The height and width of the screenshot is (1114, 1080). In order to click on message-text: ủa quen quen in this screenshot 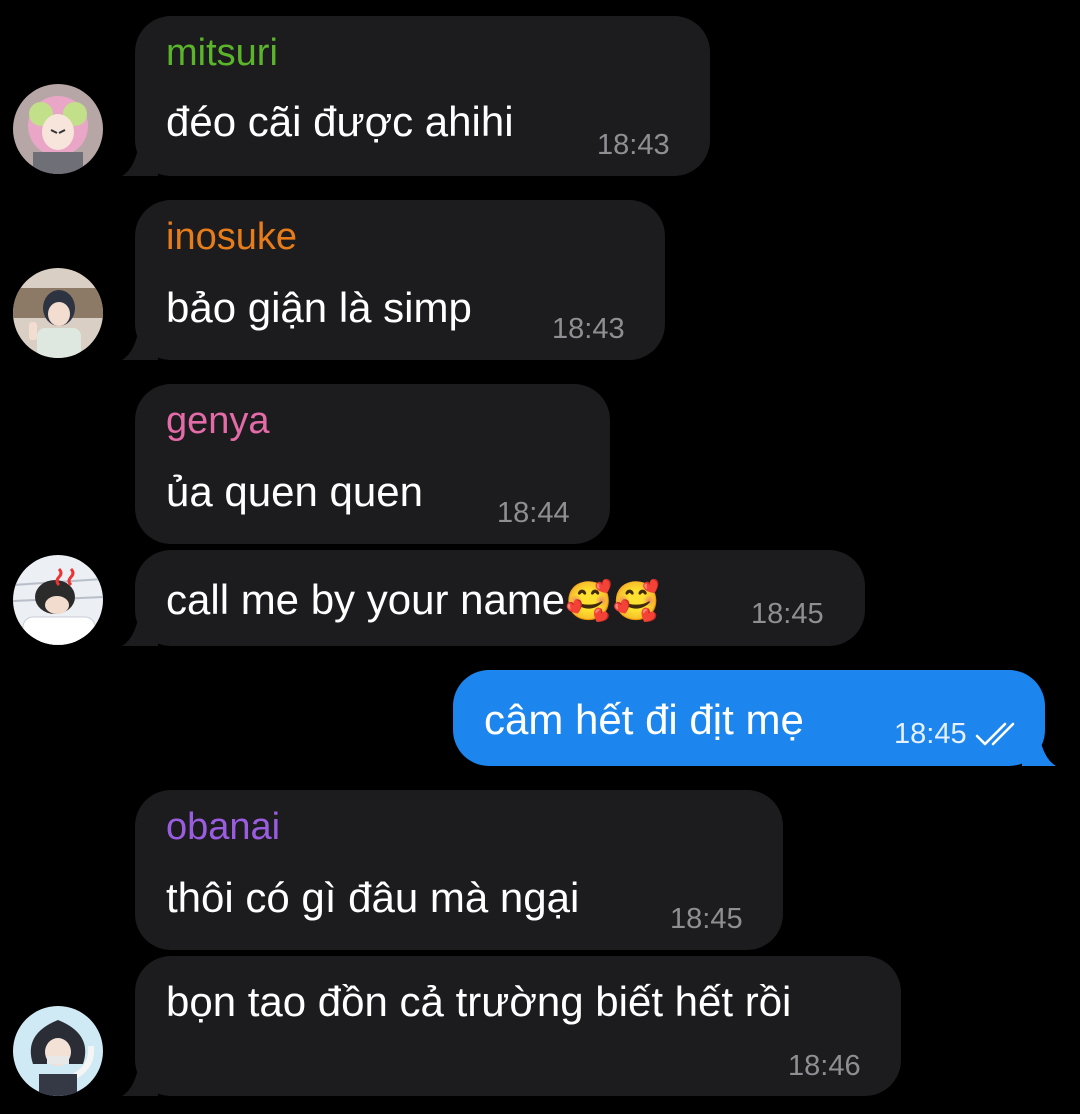, I will do `click(294, 491)`.